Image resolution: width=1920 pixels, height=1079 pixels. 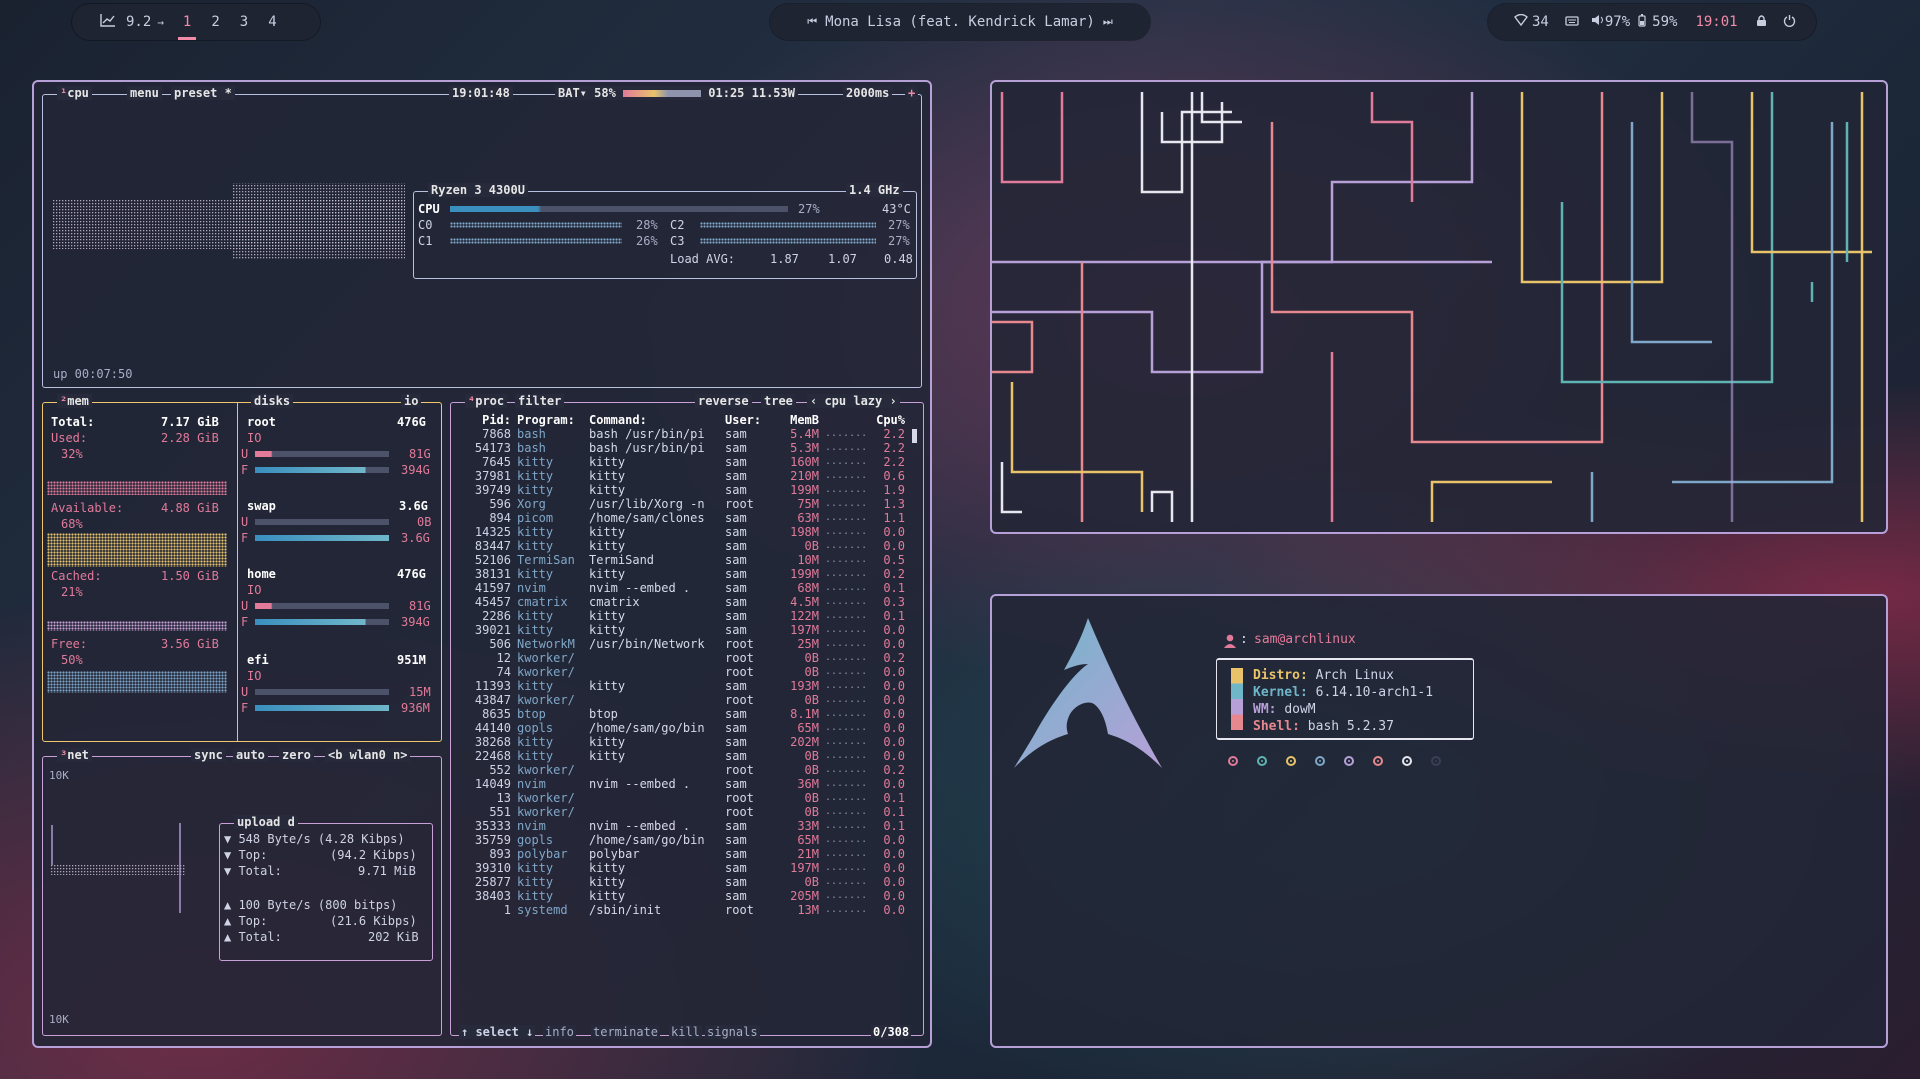 I want to click on table-row: 43847 kworker/root 0B....... 0.0, so click(x=680, y=700).